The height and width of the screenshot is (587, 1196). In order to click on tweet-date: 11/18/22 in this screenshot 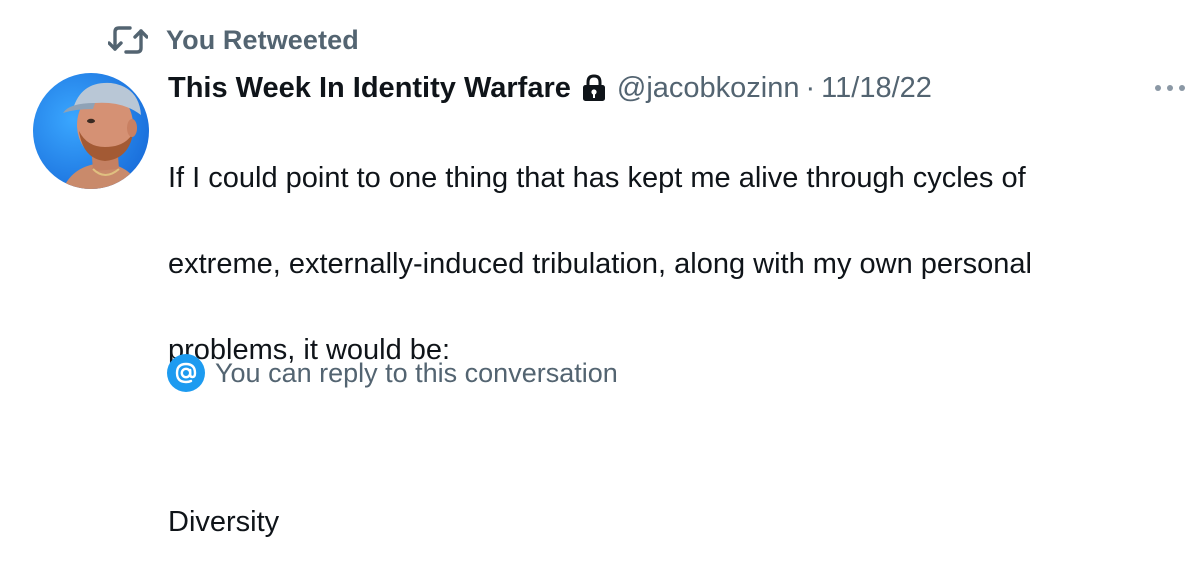, I will do `click(876, 88)`.